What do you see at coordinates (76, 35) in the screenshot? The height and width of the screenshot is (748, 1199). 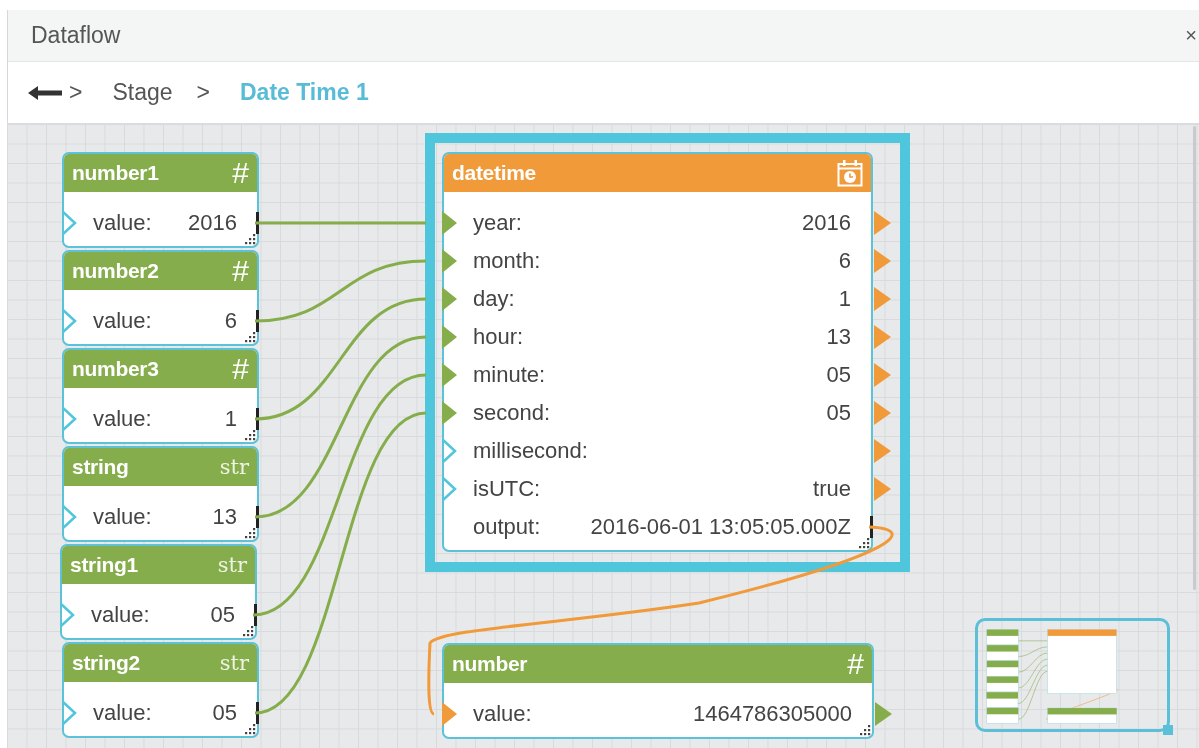 I see `panel-title: Dataflow` at bounding box center [76, 35].